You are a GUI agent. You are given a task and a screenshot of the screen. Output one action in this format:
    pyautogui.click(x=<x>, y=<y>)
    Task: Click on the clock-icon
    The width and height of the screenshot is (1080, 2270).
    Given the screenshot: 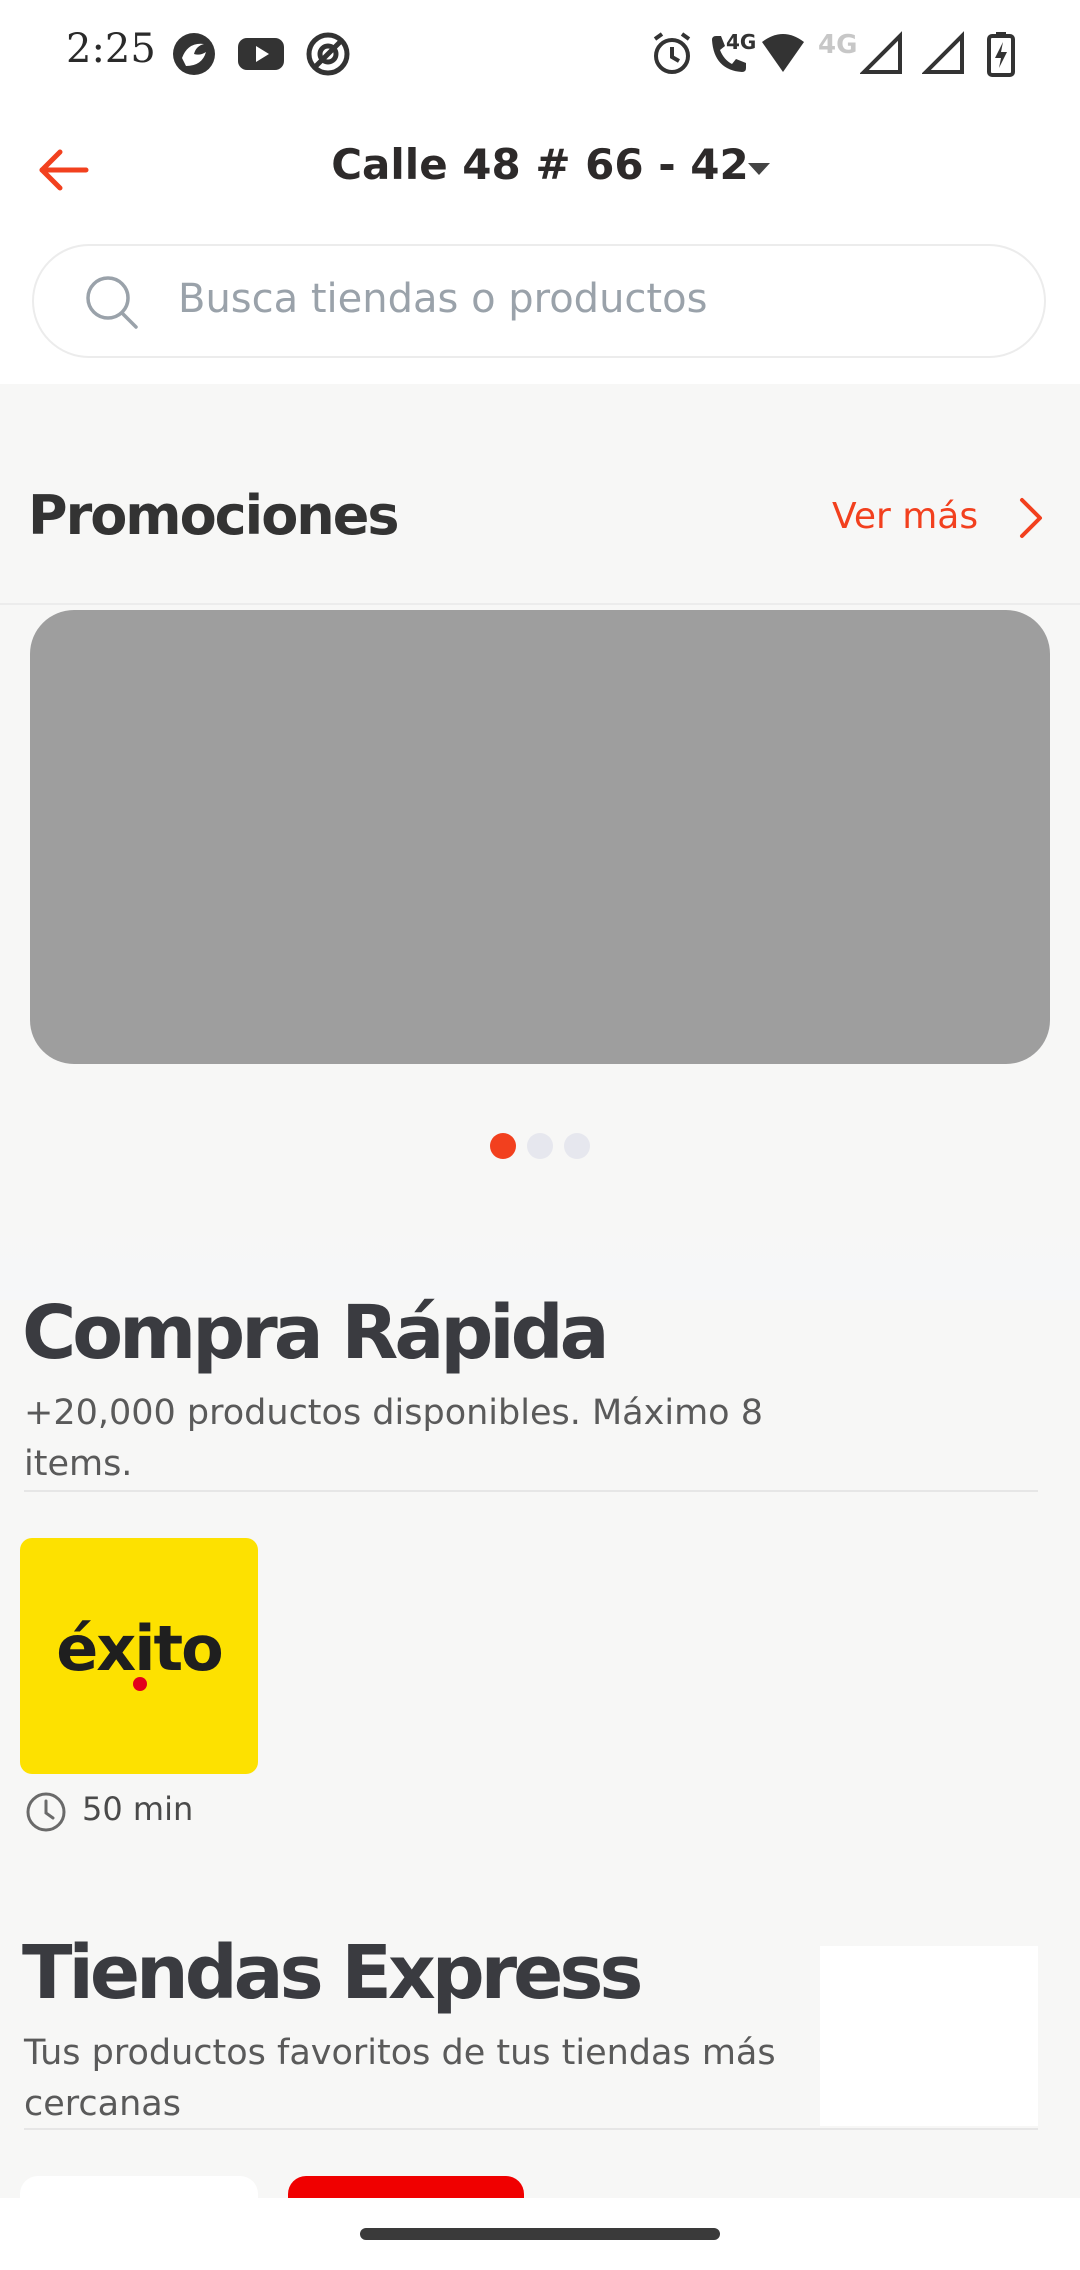 What is the action you would take?
    pyautogui.click(x=46, y=1812)
    